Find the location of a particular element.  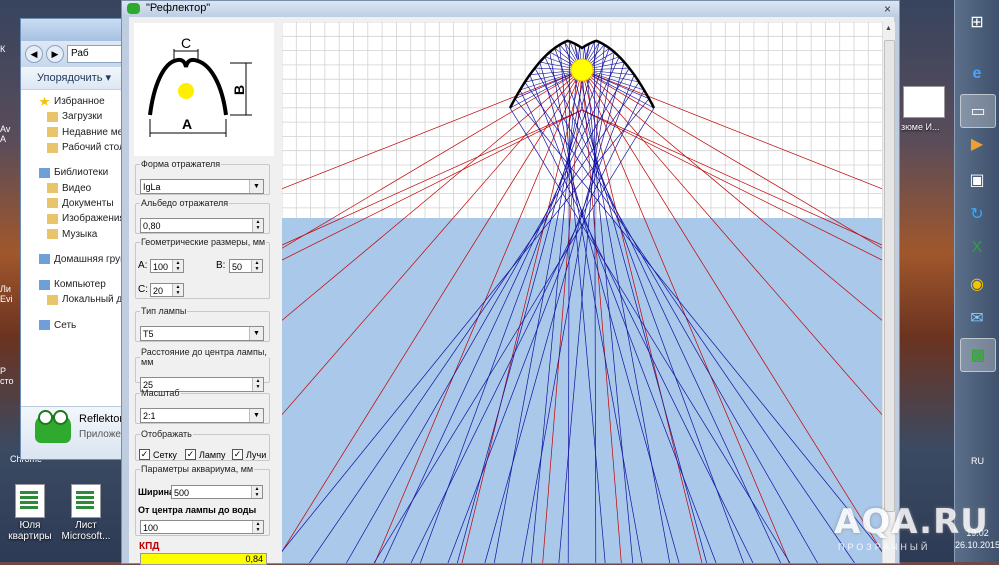

dim-c-input: 20 ▲ ▼ is located at coordinates (167, 290).